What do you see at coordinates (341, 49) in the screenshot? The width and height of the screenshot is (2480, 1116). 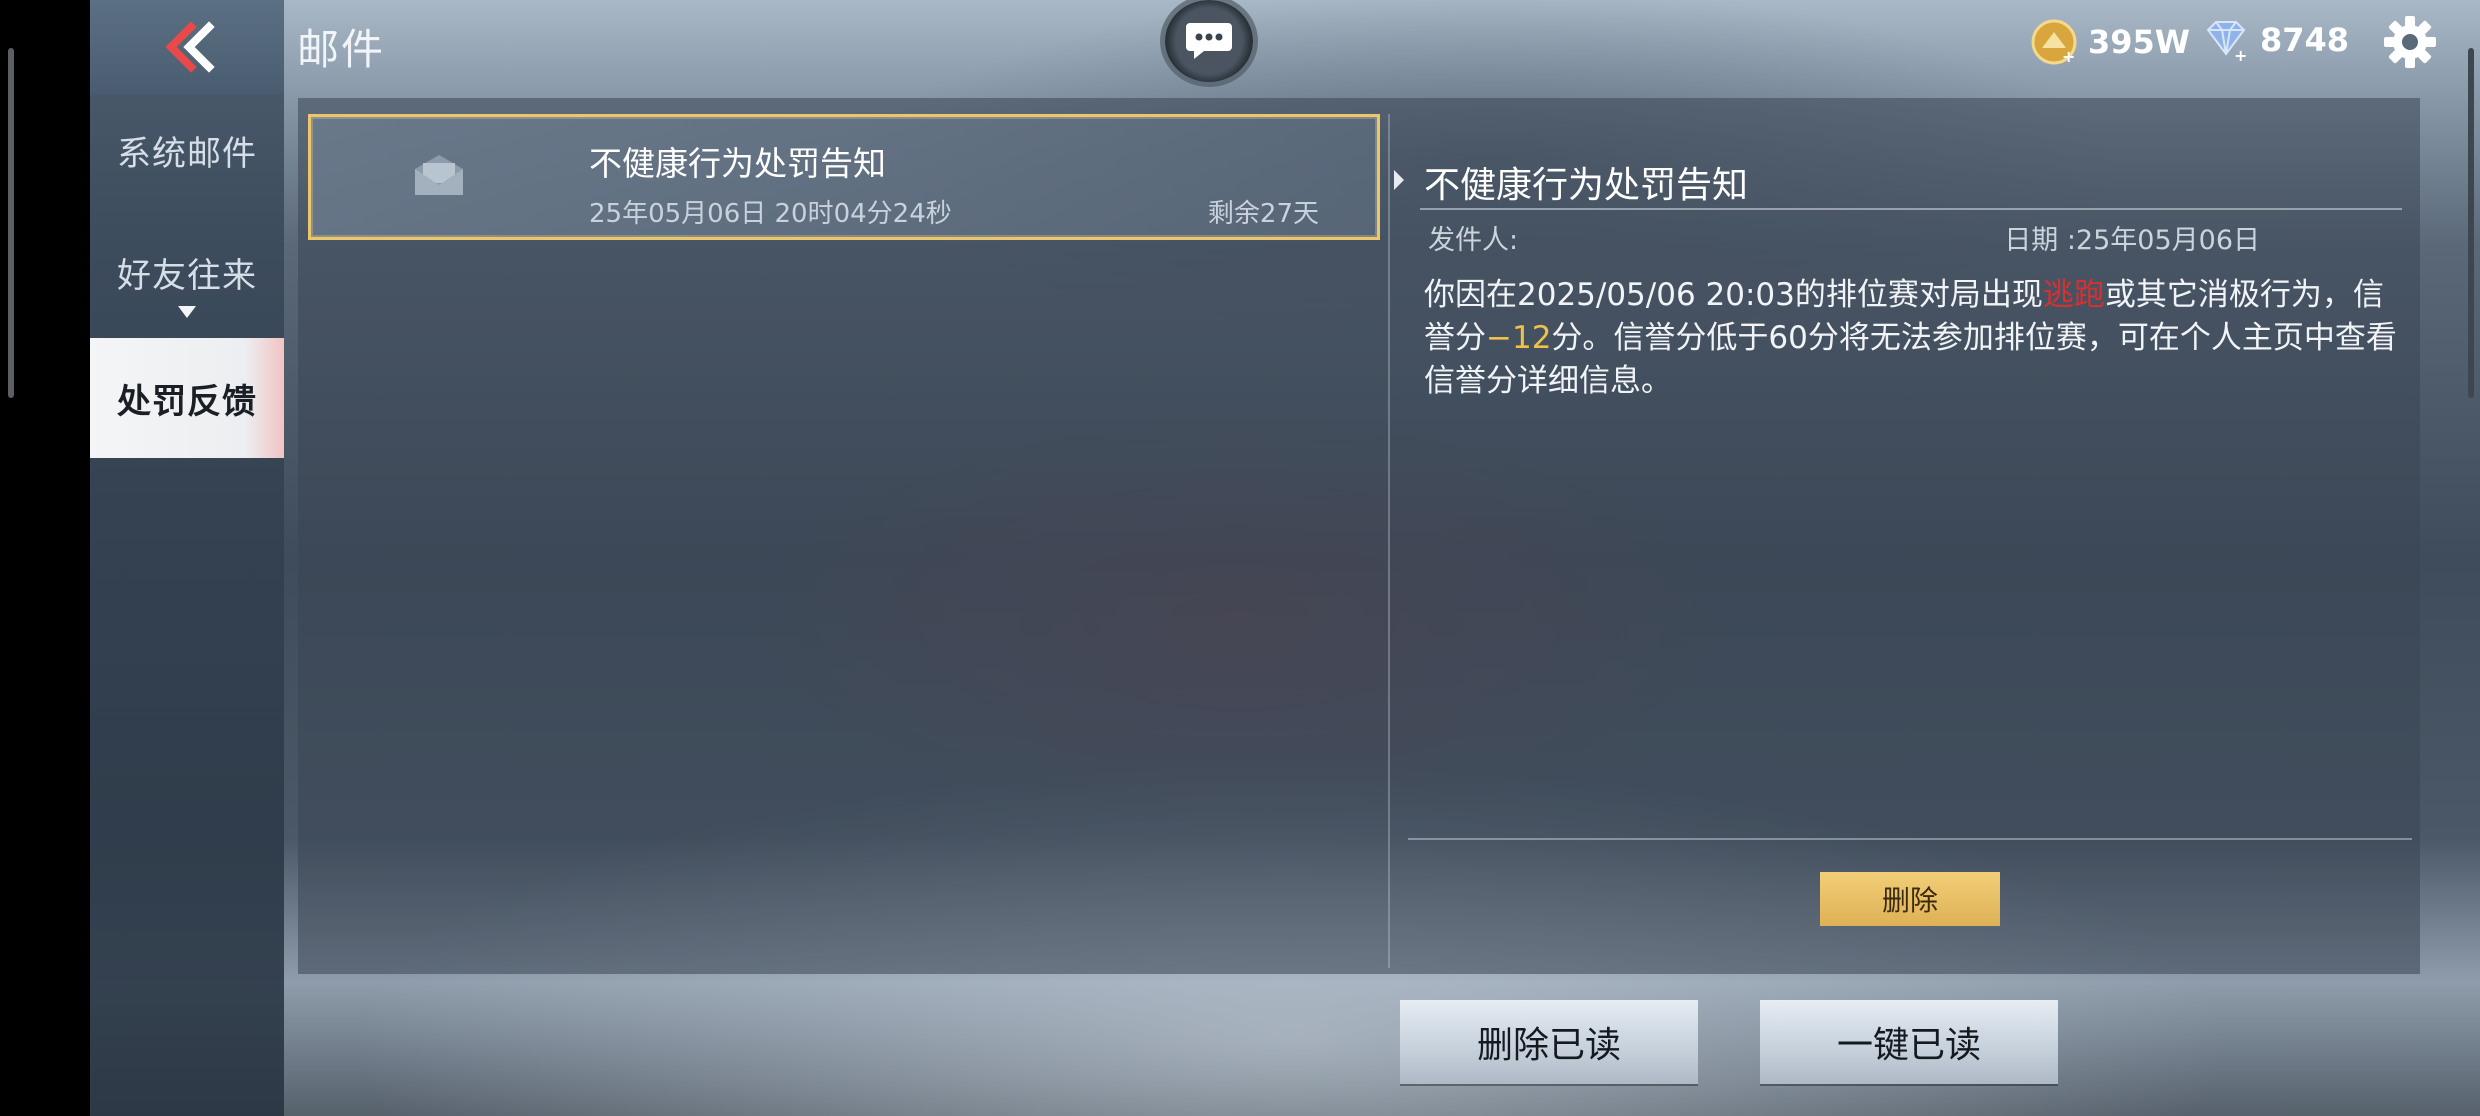 I see `page-title: 邮件` at bounding box center [341, 49].